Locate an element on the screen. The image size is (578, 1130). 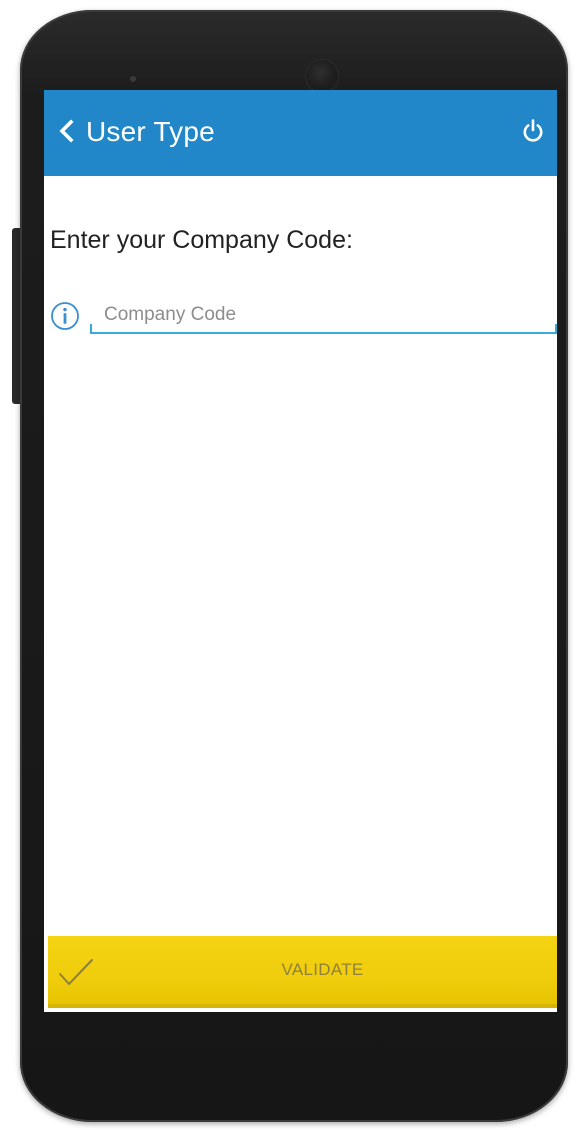
sensor-dot is located at coordinates (133, 79).